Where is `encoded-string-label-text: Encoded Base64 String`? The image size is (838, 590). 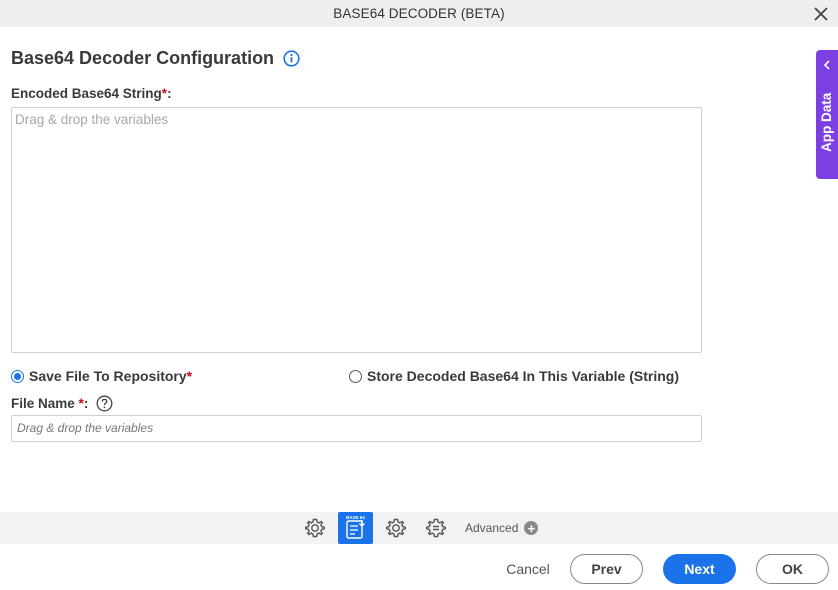 encoded-string-label-text: Encoded Base64 String is located at coordinates (86, 93).